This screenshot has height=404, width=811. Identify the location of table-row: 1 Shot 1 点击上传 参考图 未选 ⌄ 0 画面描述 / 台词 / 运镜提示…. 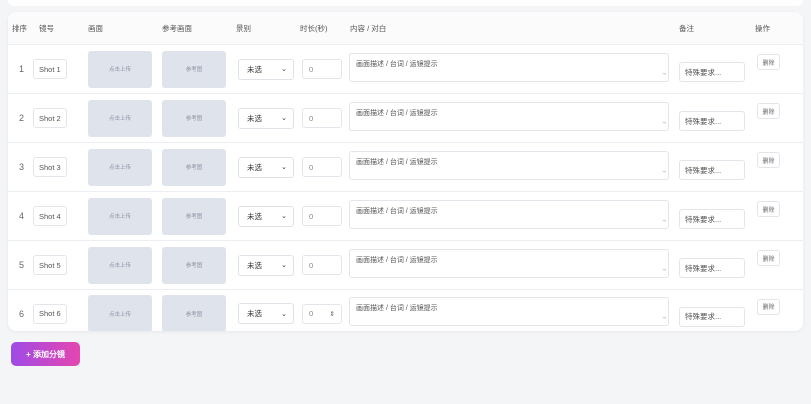
(405, 69).